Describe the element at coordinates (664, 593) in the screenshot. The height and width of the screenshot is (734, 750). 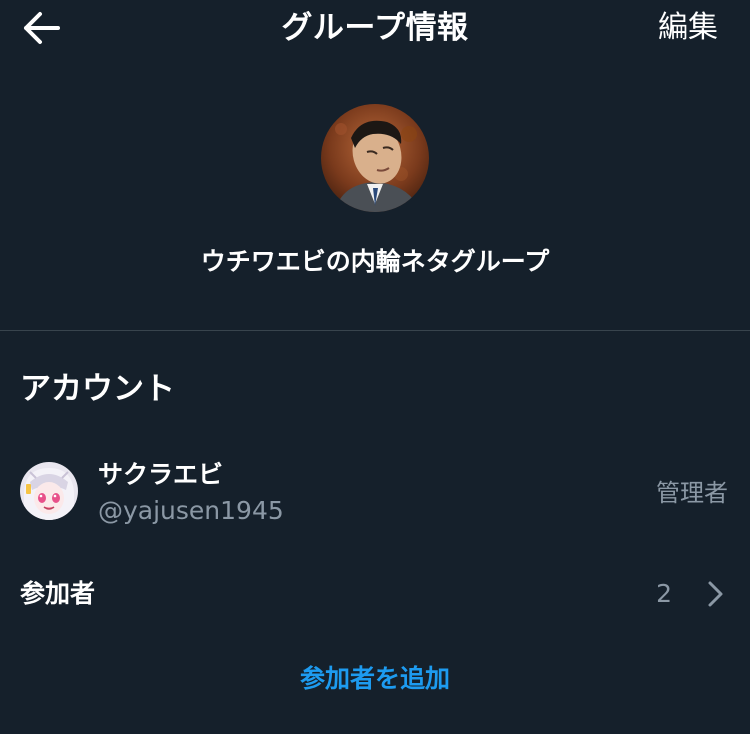
I see `participants-count: 2` at that location.